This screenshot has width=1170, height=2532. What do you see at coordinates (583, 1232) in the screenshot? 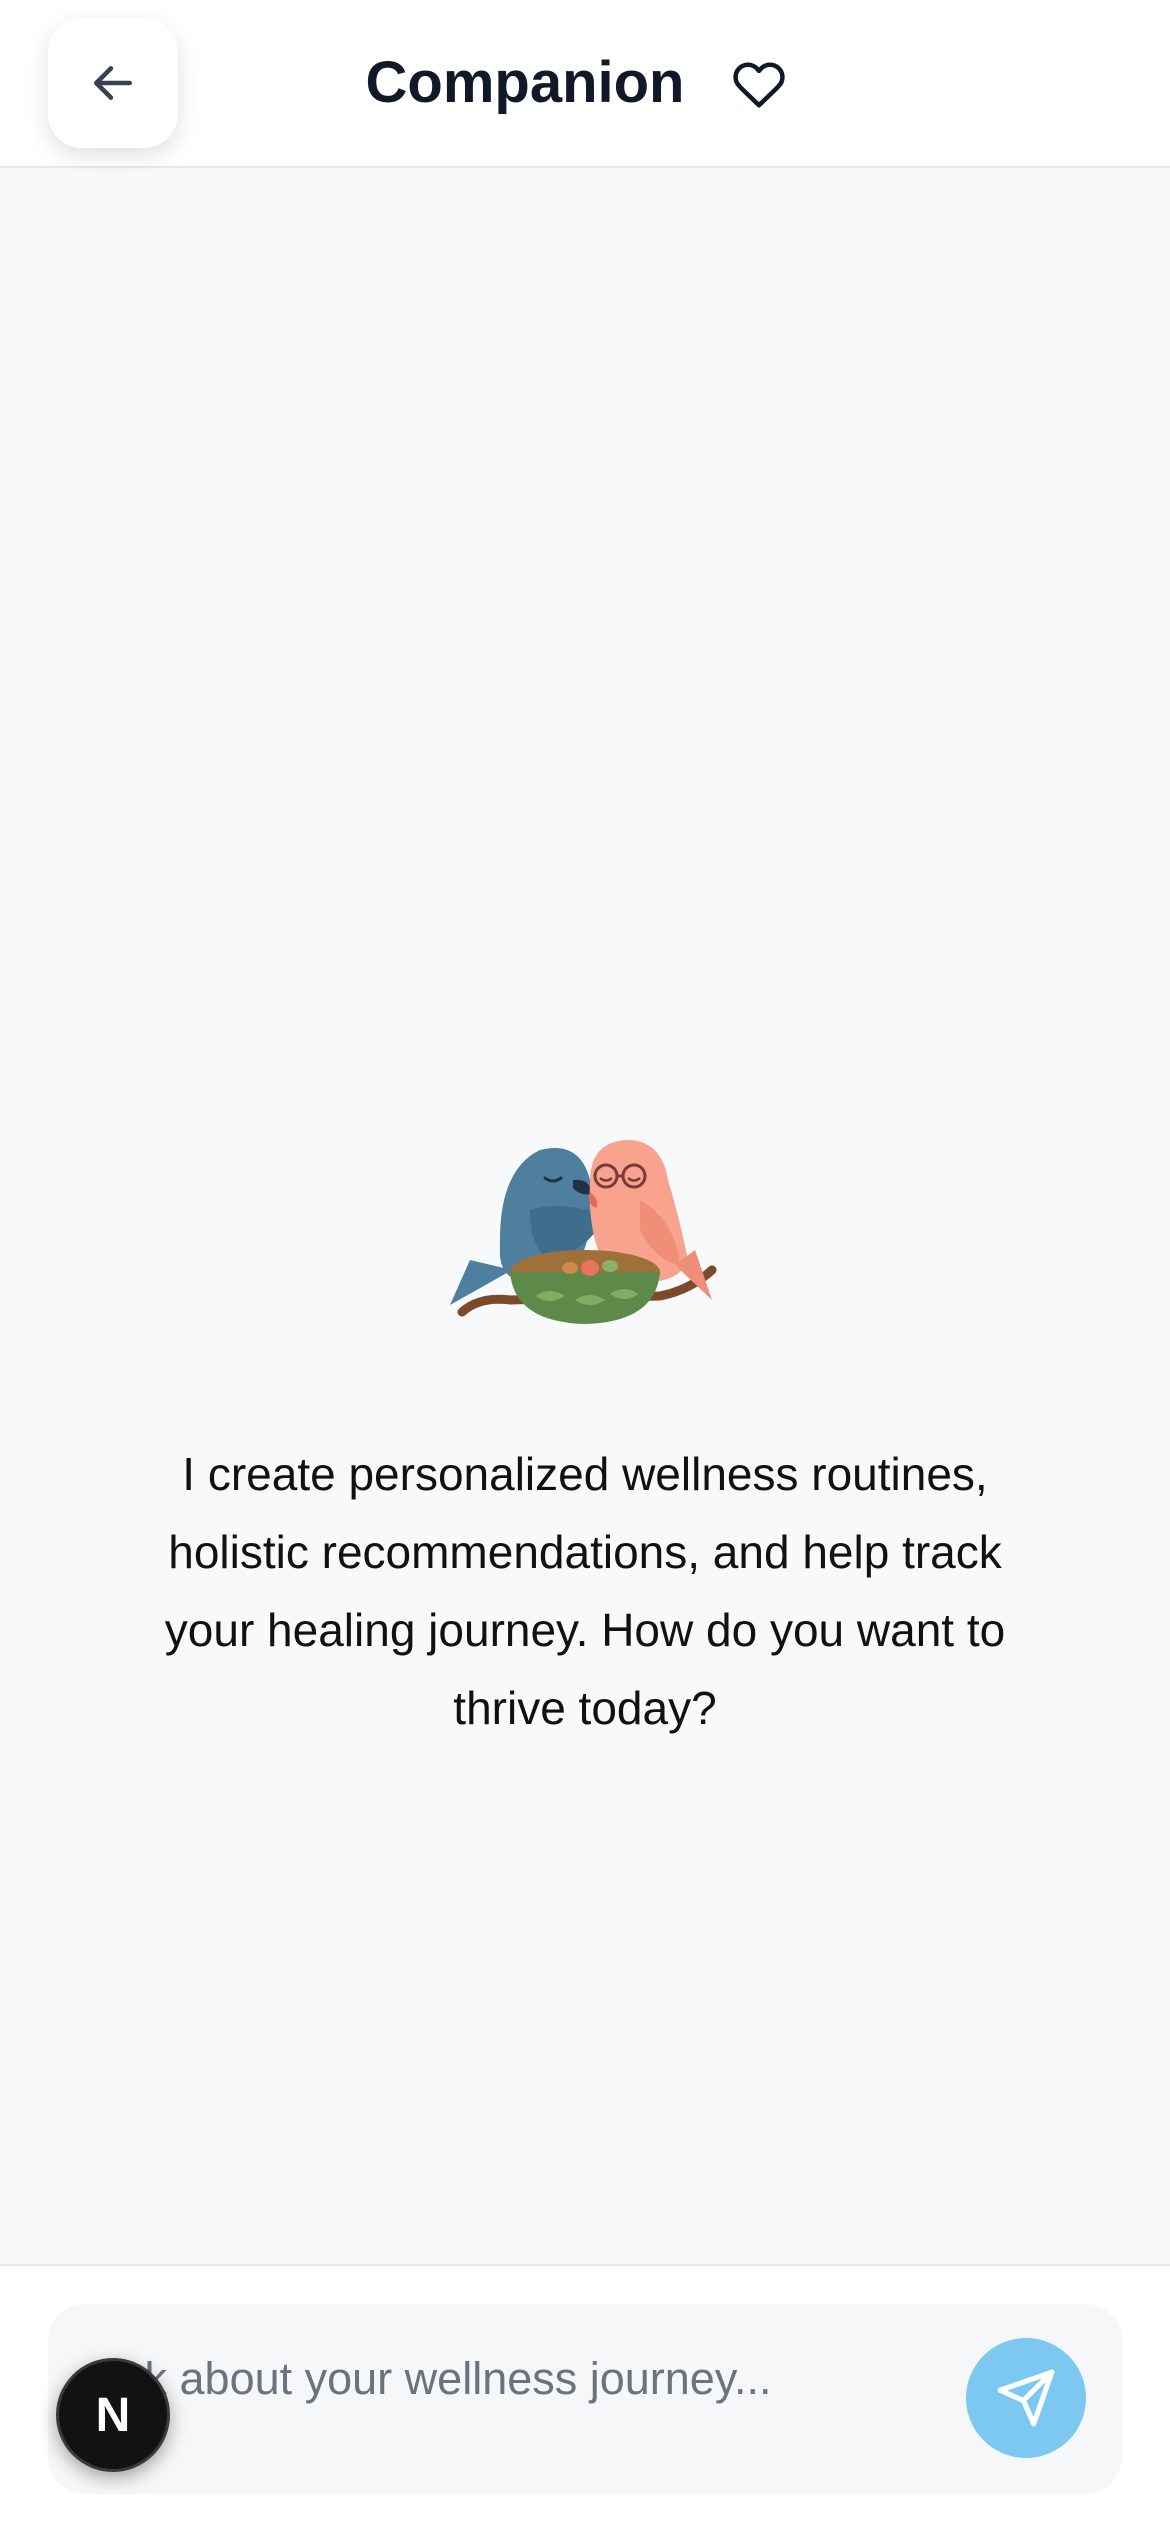
I see `lovebirds-illustration` at bounding box center [583, 1232].